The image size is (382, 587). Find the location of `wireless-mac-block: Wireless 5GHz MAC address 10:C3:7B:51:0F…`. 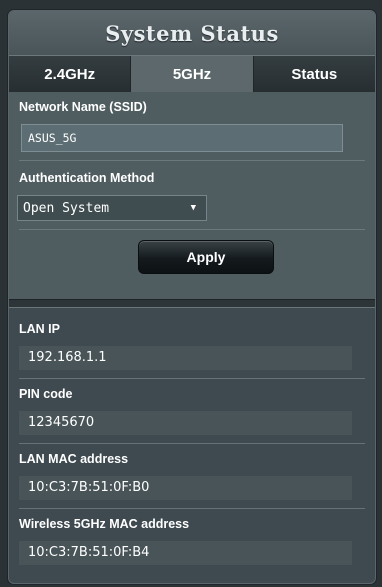

wireless-mac-block: Wireless 5GHz MAC address 10:C3:7B:51:0F… is located at coordinates (192, 537).